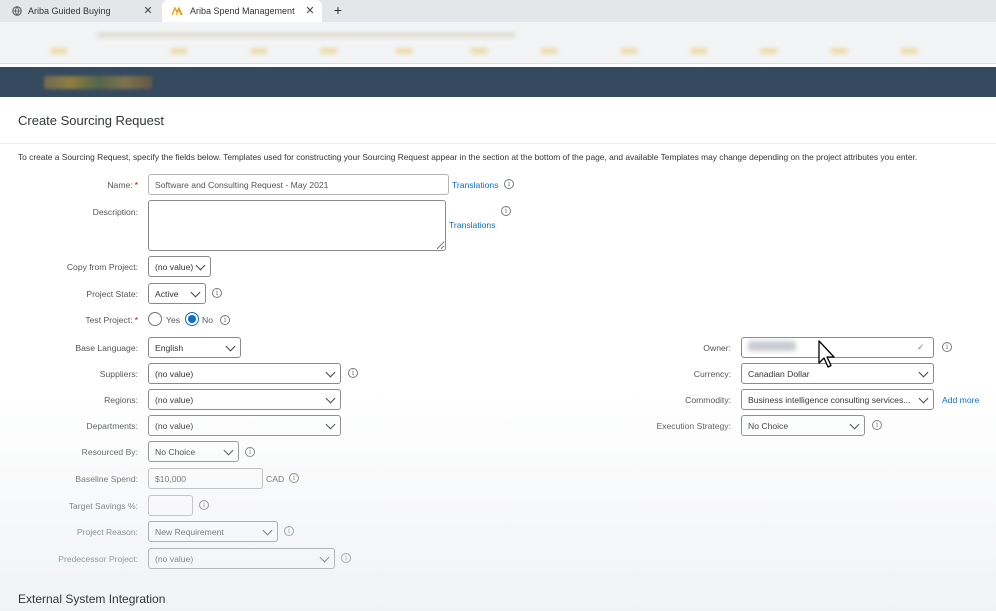 Image resolution: width=996 pixels, height=611 pixels. Describe the element at coordinates (177, 11) in the screenshot. I see `ariba-logo-icon` at that location.